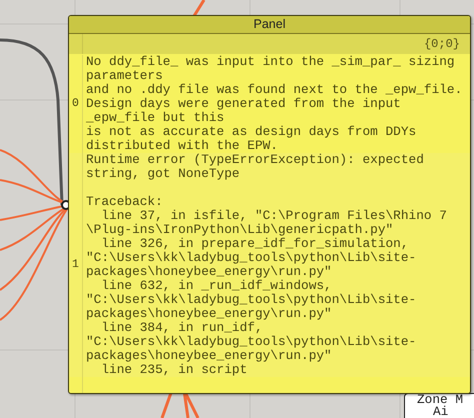 Image resolution: width=474 pixels, height=418 pixels. I want to click on text-line: Design days were generated from the input, so click(244, 104).